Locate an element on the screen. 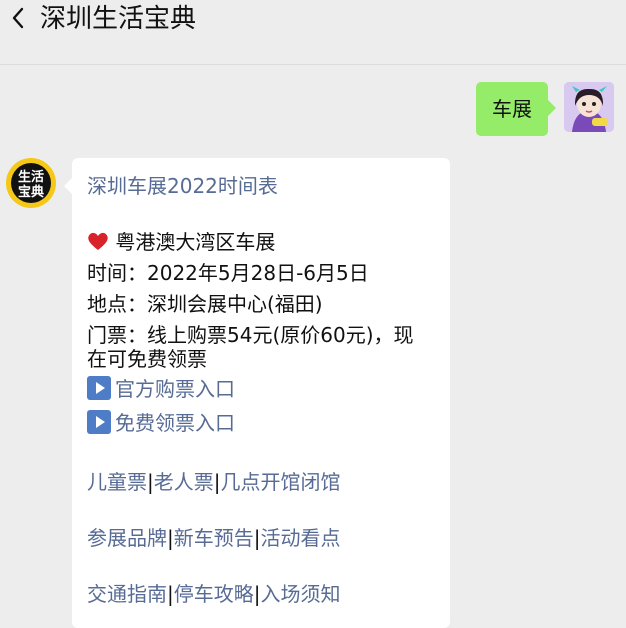 This screenshot has height=628, width=626. links-row-1: 儿童票|老人票|几点开馆闭馆 is located at coordinates (214, 482).